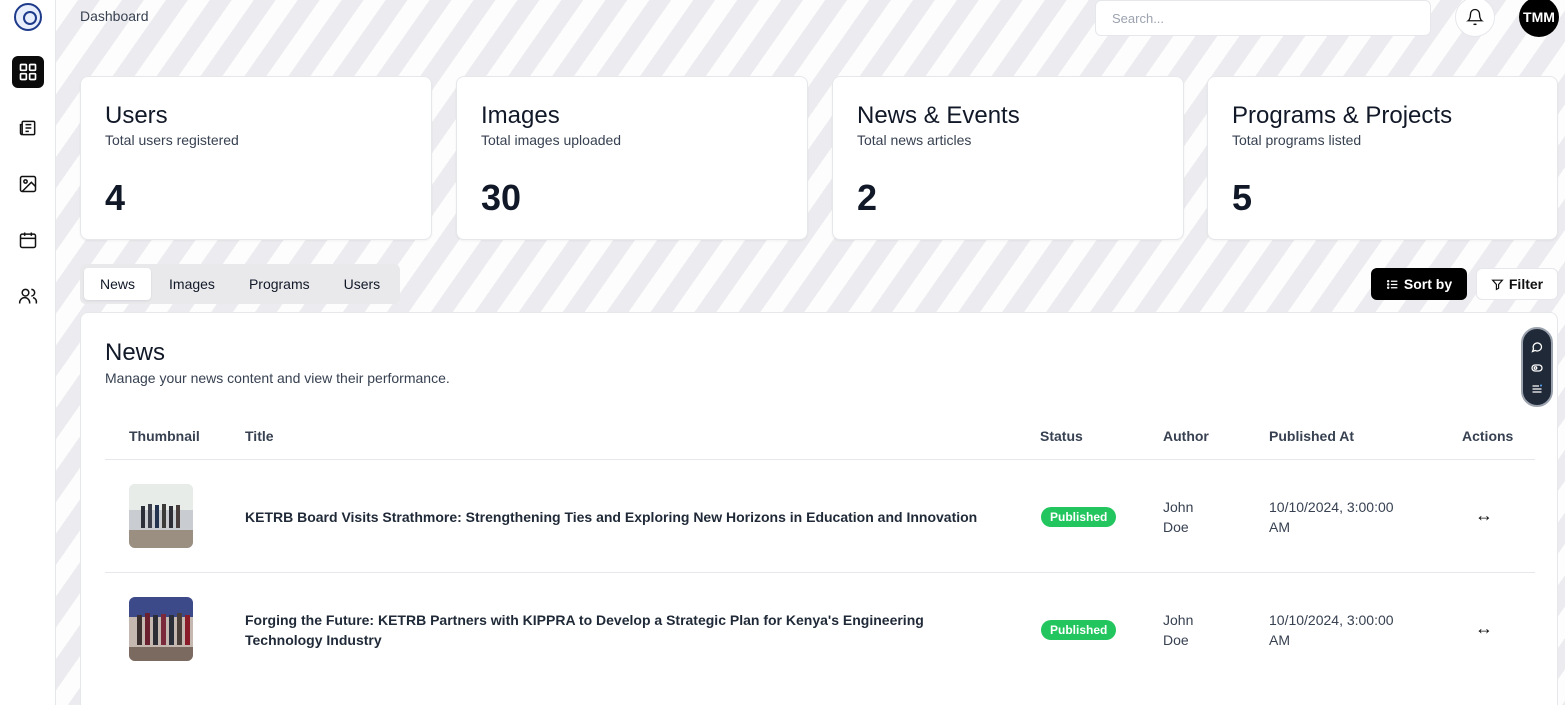 The image size is (1565, 705). Describe the element at coordinates (362, 284) in the screenshot. I see `tab-users: Users` at that location.